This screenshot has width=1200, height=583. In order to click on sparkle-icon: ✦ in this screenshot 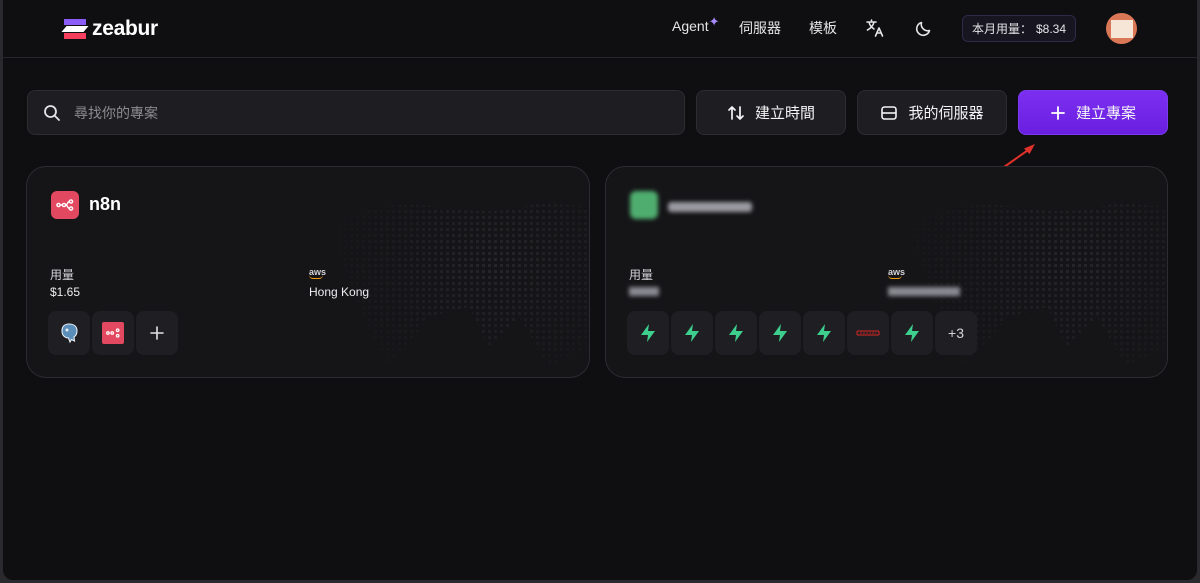, I will do `click(714, 21)`.